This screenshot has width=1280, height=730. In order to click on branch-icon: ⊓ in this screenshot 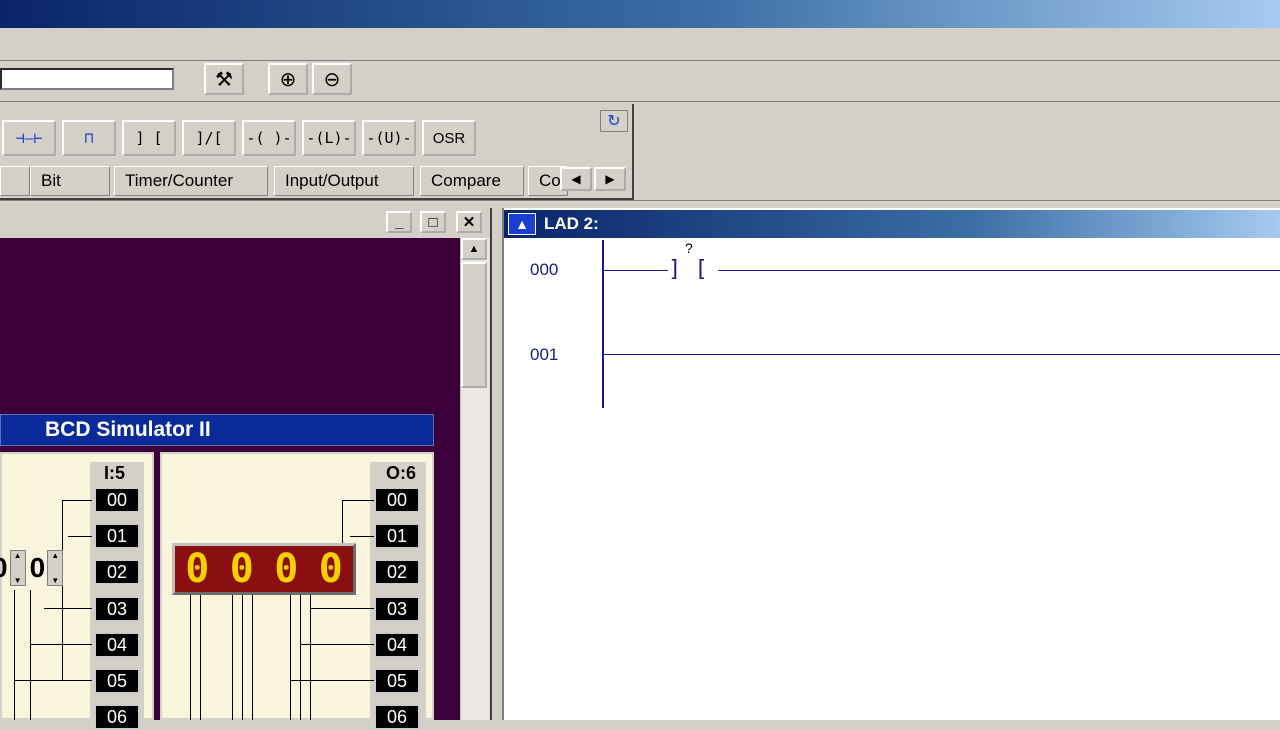, I will do `click(89, 138)`.